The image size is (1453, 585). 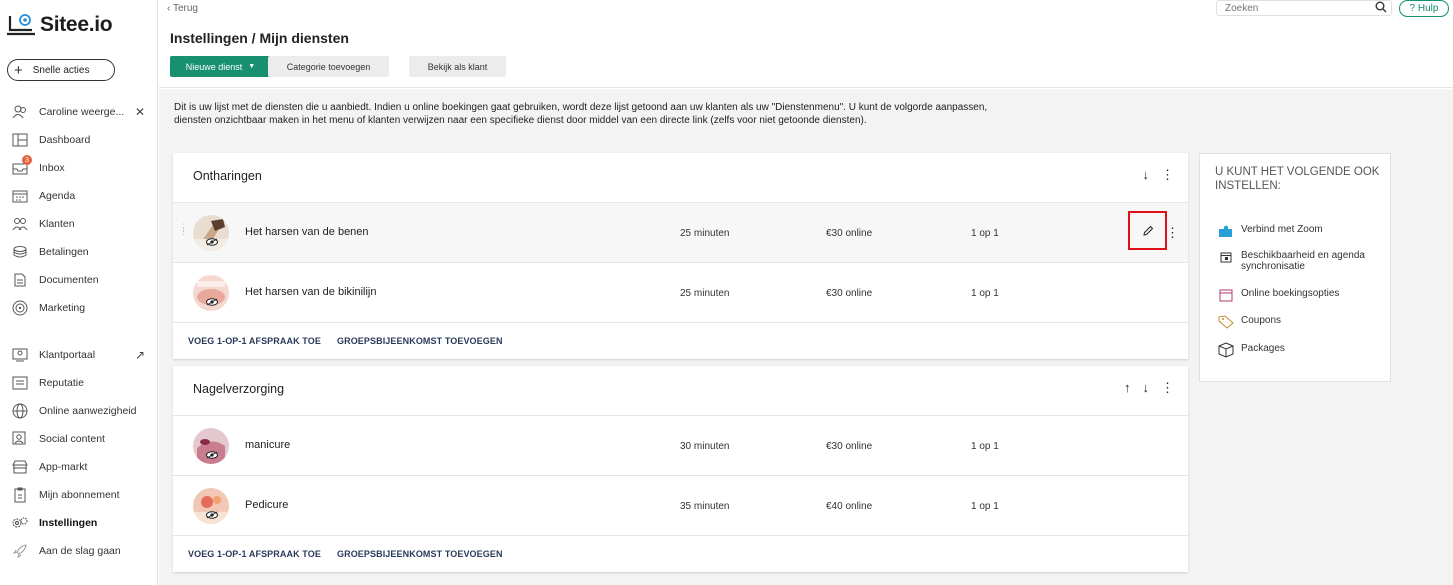 What do you see at coordinates (680, 506) in the screenshot?
I see `table-row: Pedicure 35 minuten €40 online 1 op 1` at bounding box center [680, 506].